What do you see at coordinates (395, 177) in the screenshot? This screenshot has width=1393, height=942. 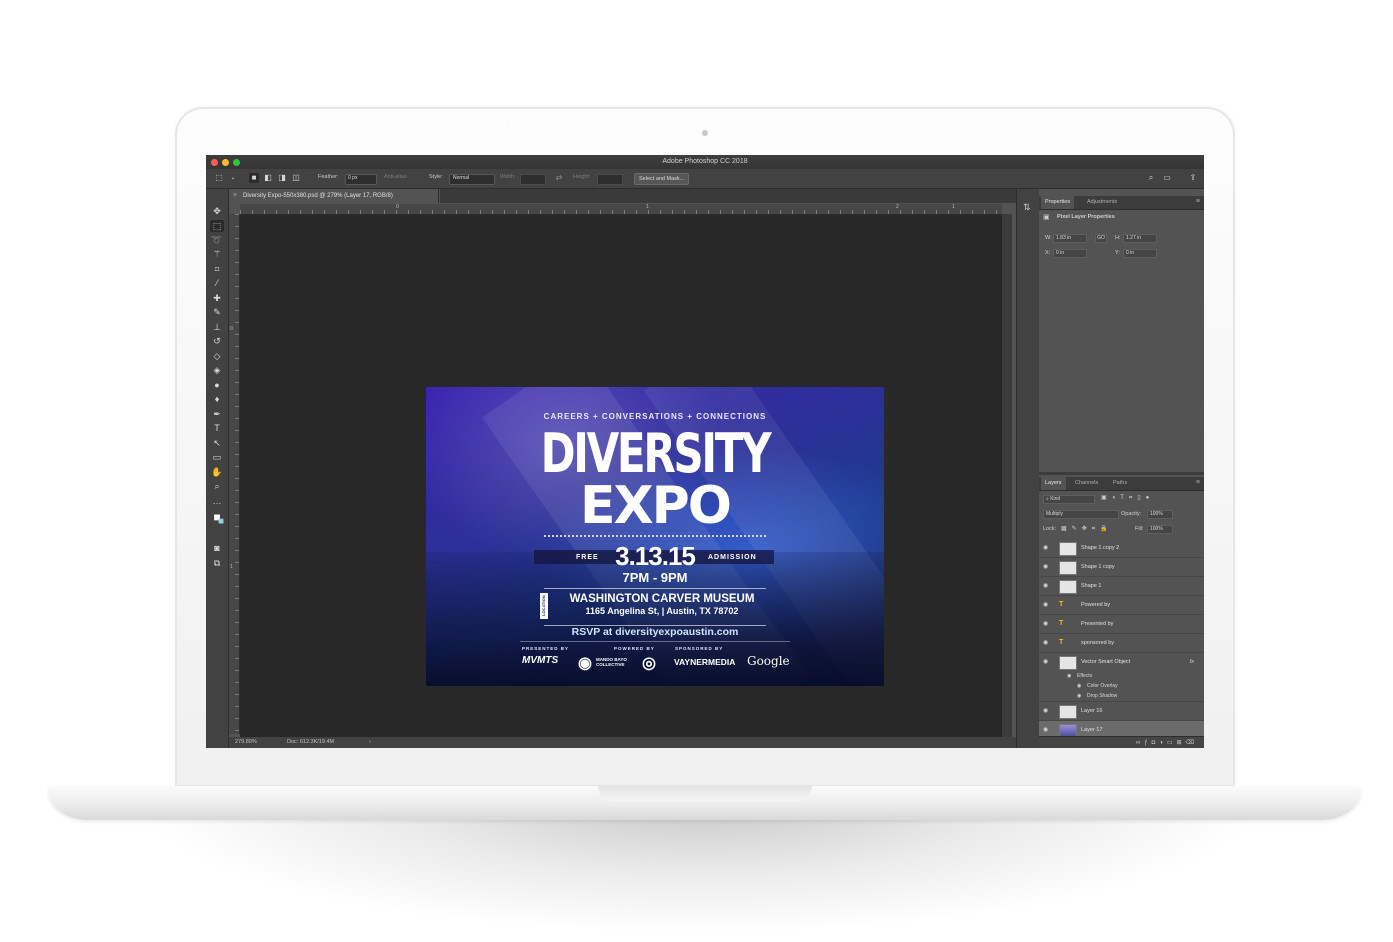 I see `anti-alias-checkbox: Anti-alias` at bounding box center [395, 177].